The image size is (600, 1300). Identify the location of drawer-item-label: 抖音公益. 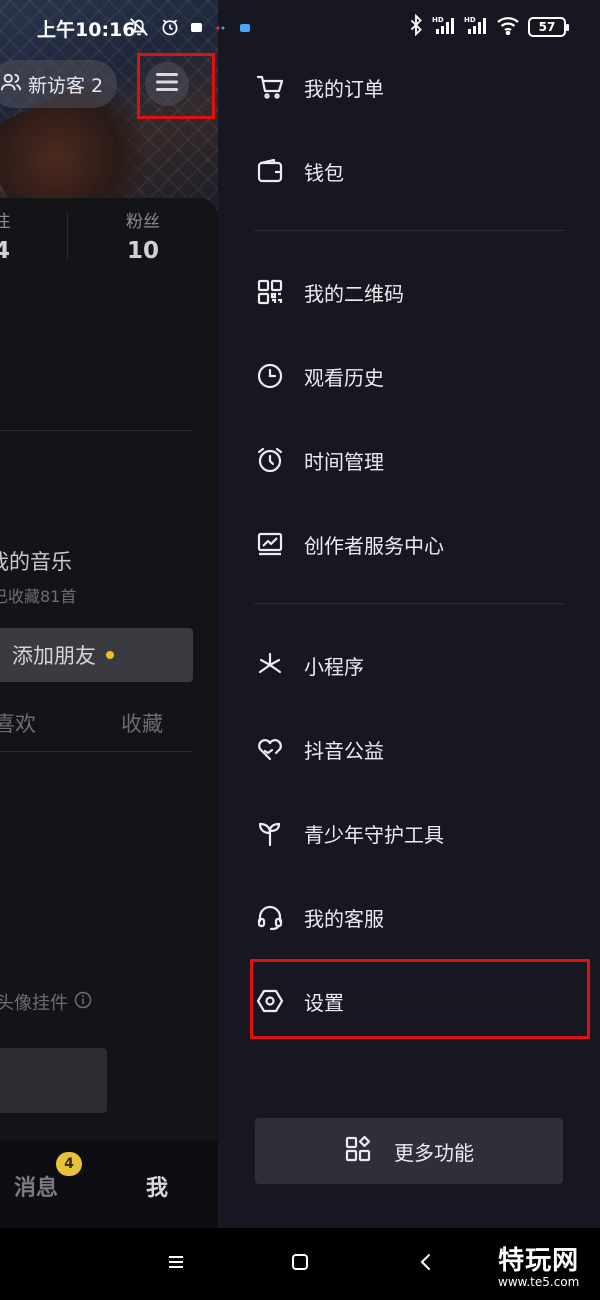
(344, 750).